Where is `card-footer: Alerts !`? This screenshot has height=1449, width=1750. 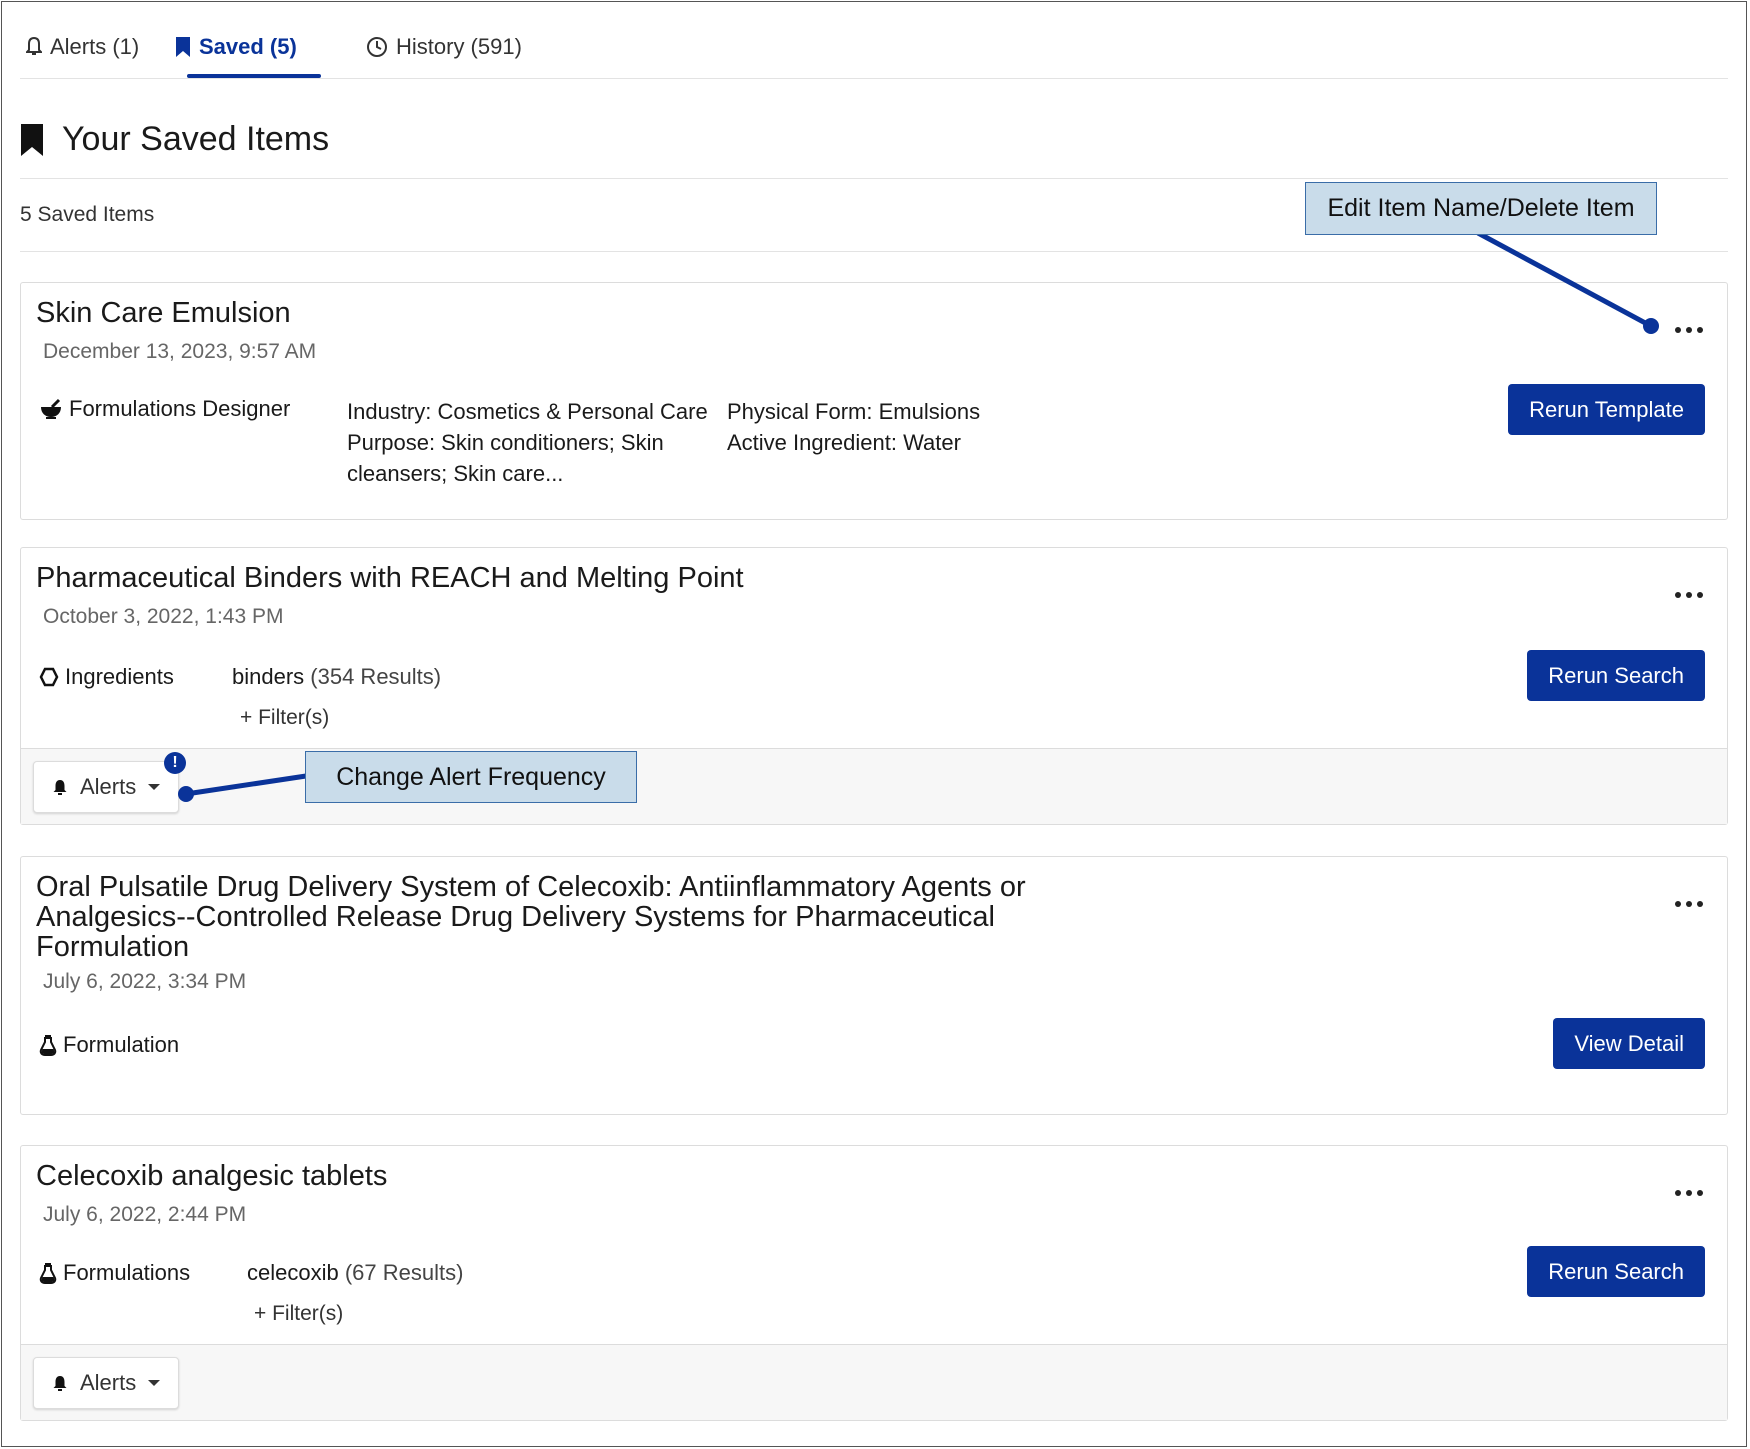 card-footer: Alerts ! is located at coordinates (874, 786).